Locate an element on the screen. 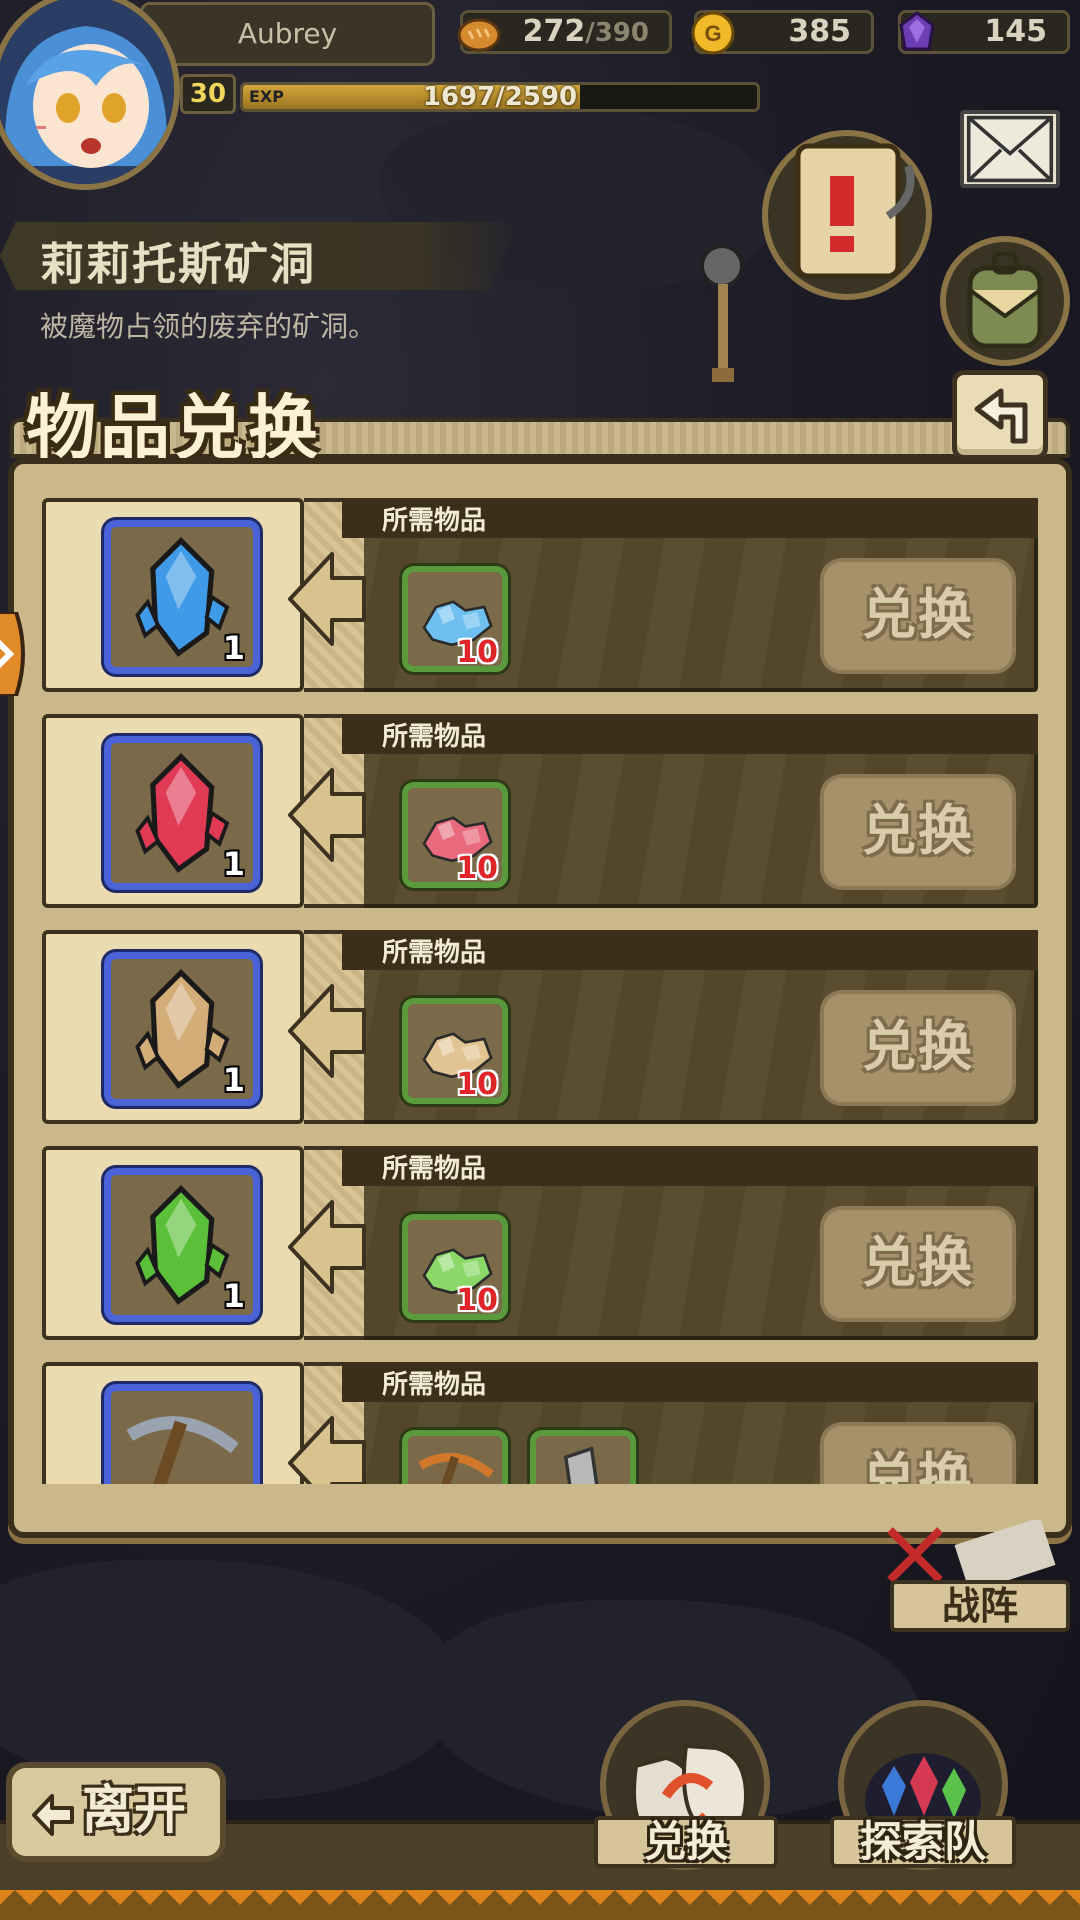 The width and height of the screenshot is (1080, 1920). bread-icon is located at coordinates (479, 35).